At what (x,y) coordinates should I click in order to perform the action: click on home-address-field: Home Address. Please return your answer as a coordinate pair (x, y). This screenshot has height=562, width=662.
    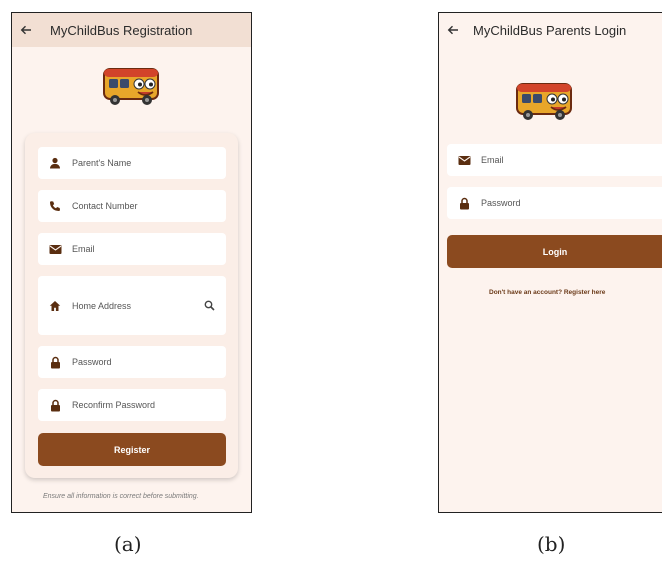
    Looking at the image, I should click on (132, 305).